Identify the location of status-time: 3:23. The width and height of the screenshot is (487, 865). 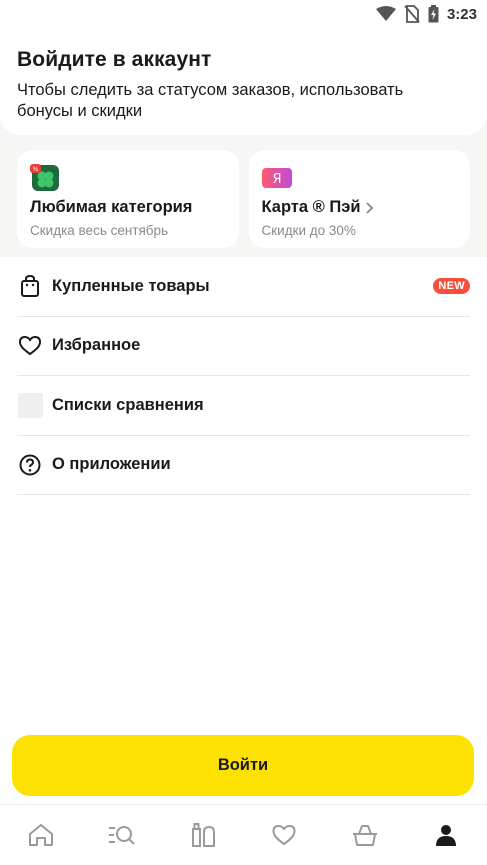
(461, 14).